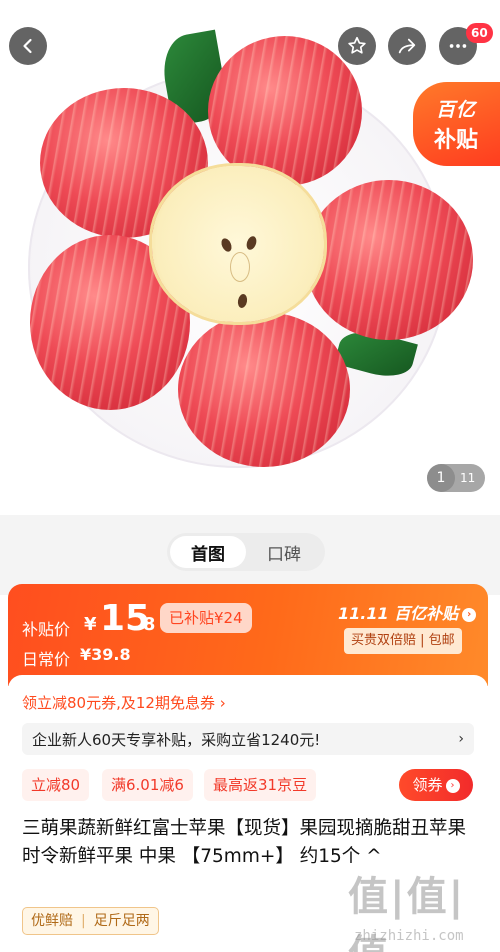  Describe the element at coordinates (260, 785) in the screenshot. I see `coupon-tag: 最高返31京豆` at that location.